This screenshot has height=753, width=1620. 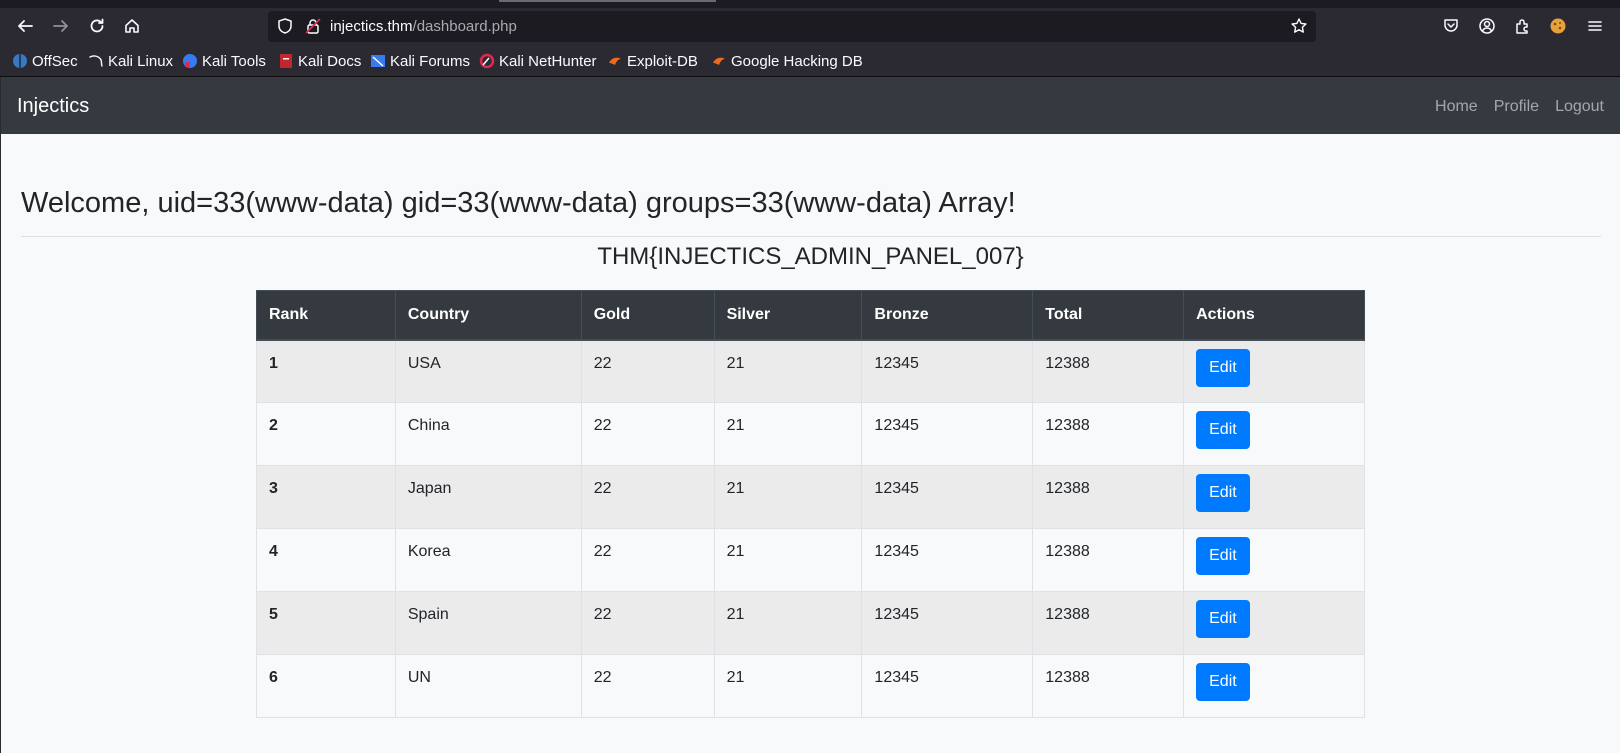 I want to click on cell-country: Spain, so click(x=488, y=623).